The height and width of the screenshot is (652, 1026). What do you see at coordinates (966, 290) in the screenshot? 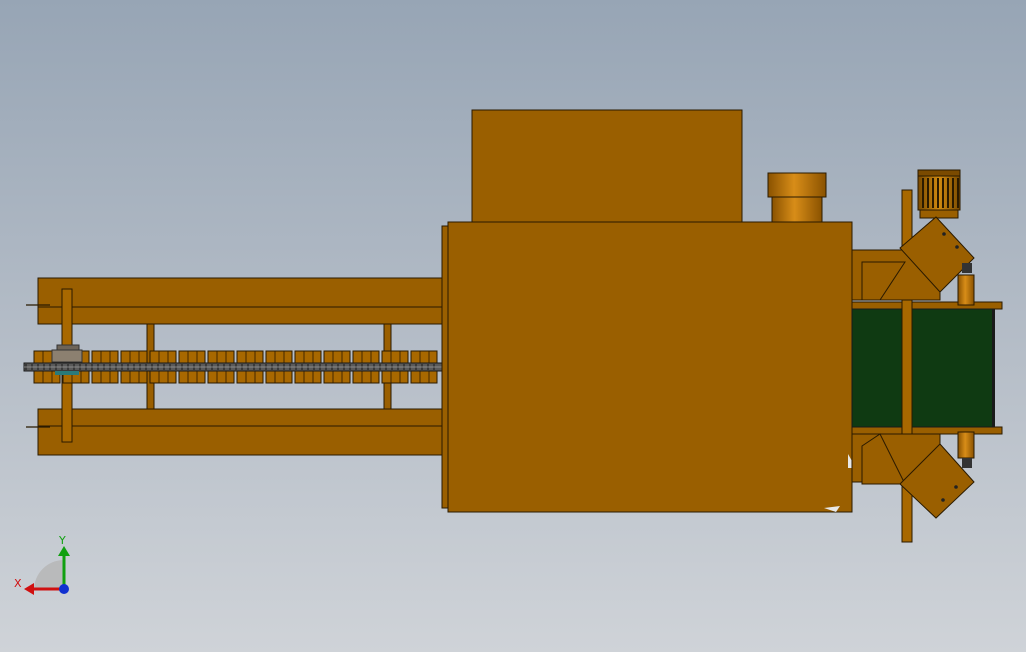
I see `post-right-top` at bounding box center [966, 290].